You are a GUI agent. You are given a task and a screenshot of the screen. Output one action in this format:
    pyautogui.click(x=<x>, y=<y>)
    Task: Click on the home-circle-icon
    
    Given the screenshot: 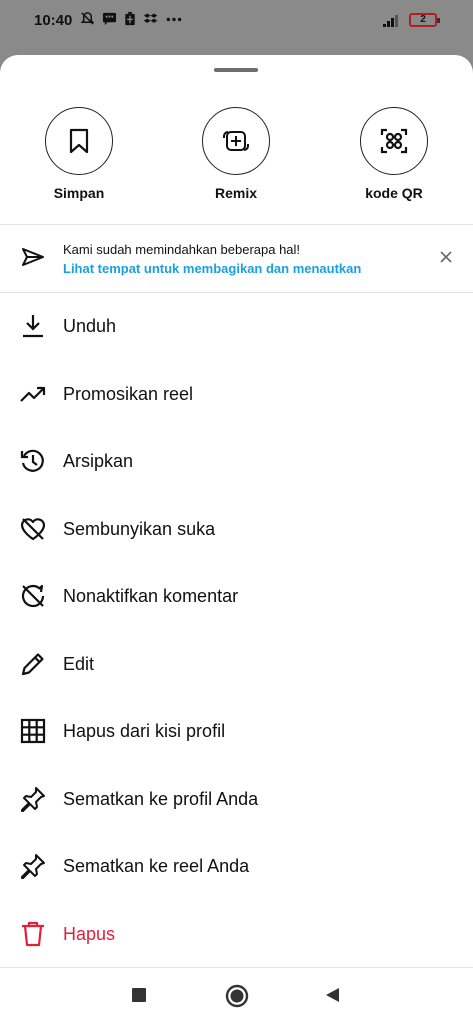 What is the action you would take?
    pyautogui.click(x=237, y=996)
    